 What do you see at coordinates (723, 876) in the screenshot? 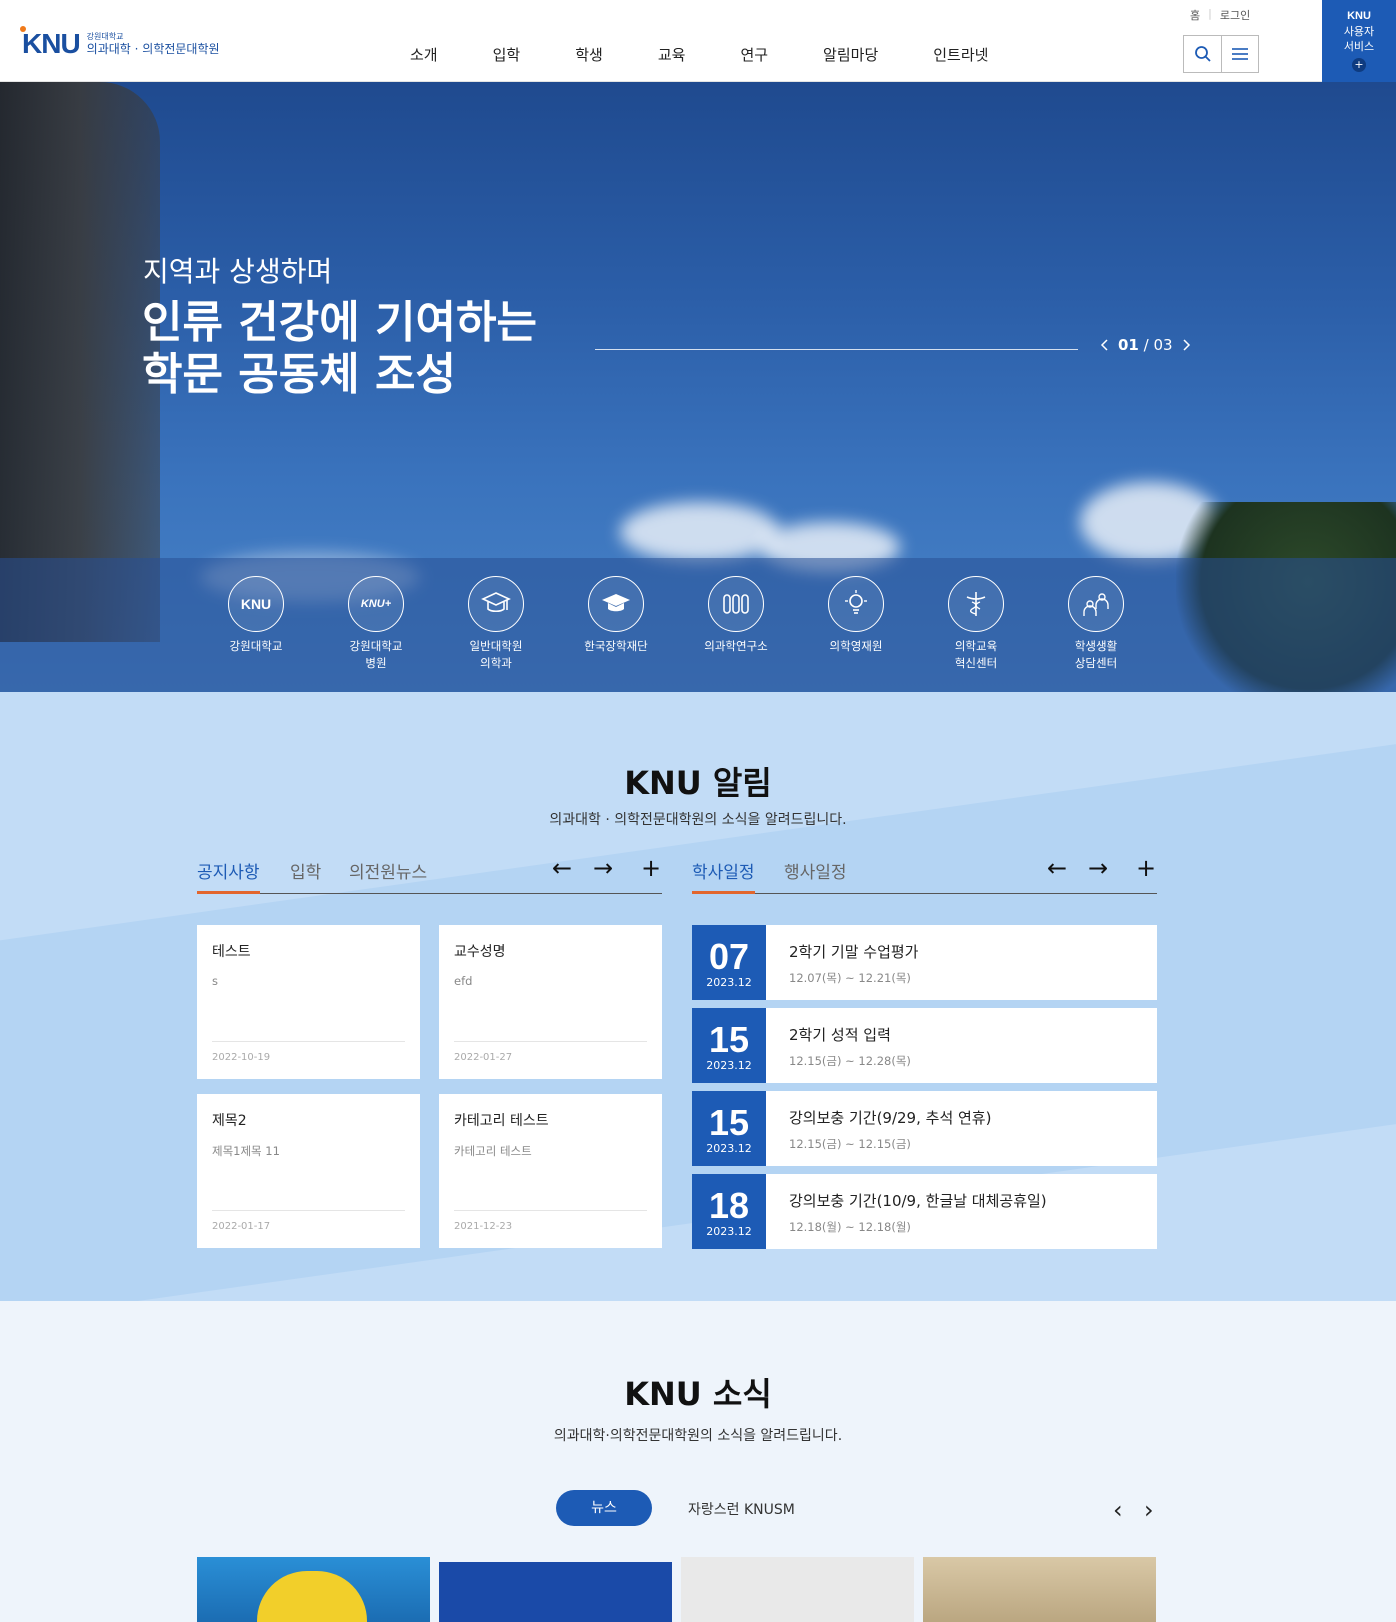
I see `tab-academic-schedule: 학사일정` at bounding box center [723, 876].